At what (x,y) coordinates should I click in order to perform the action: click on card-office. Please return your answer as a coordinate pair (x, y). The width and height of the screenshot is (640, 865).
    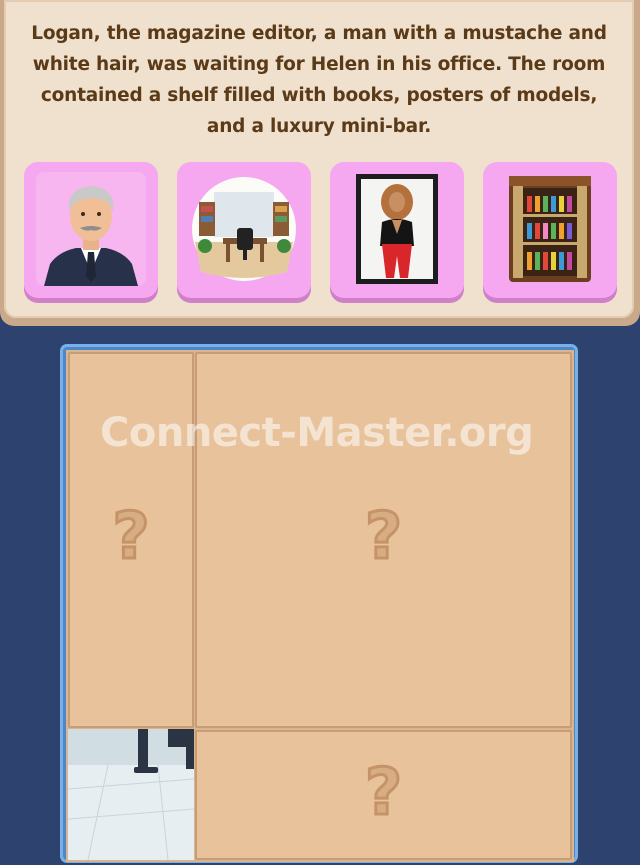
    Looking at the image, I should click on (244, 230).